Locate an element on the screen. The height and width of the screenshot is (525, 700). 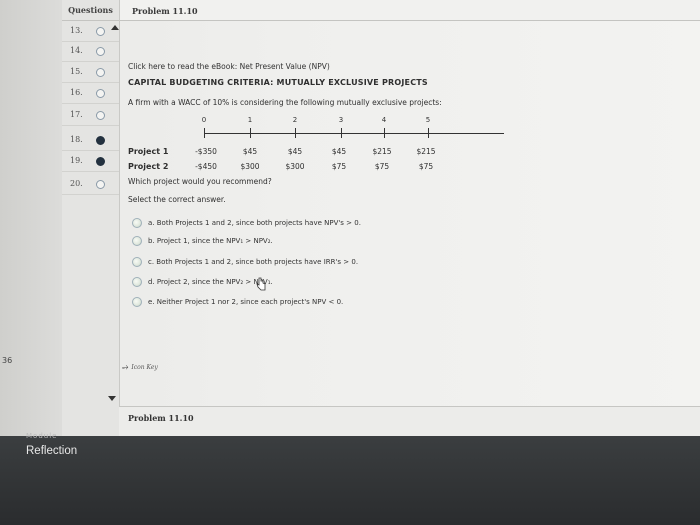
side-number: 36 is located at coordinates (7, 360).